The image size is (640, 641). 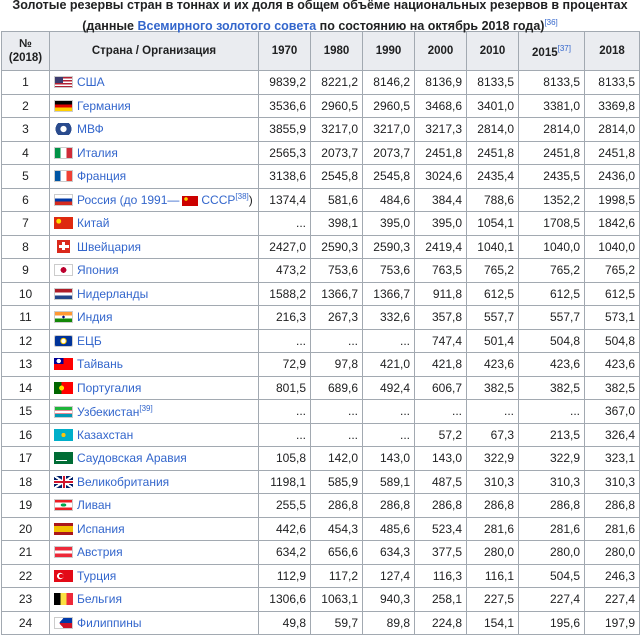 I want to click on value-cell-1990: 3217,0, so click(x=388, y=129).